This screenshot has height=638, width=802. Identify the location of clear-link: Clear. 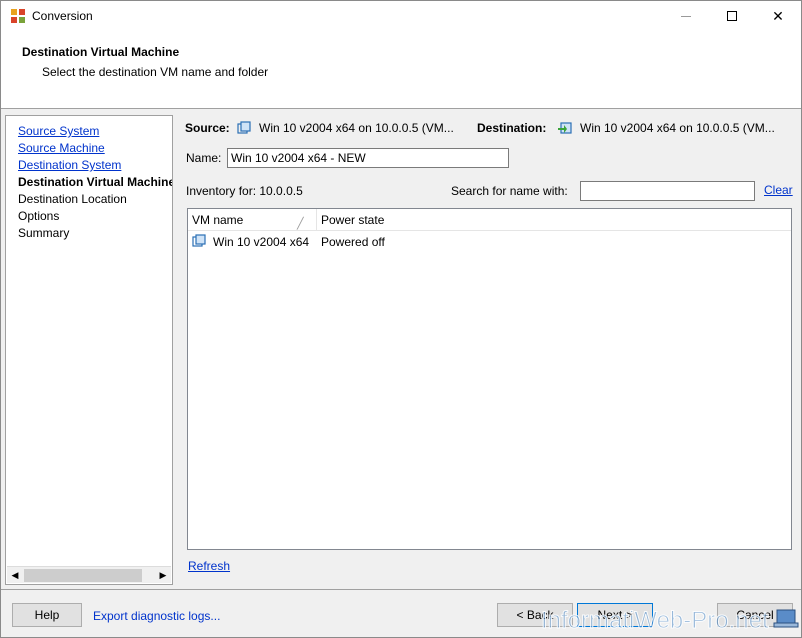
(778, 190).